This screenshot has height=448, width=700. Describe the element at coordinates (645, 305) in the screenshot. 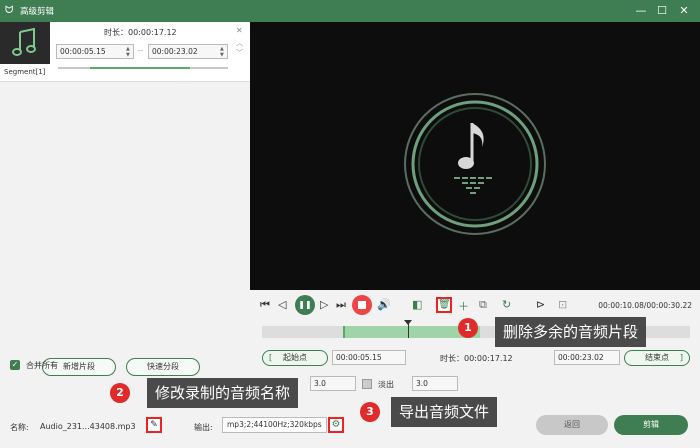

I see `time-readout: 00:00:10.08/00:00:30.22` at that location.